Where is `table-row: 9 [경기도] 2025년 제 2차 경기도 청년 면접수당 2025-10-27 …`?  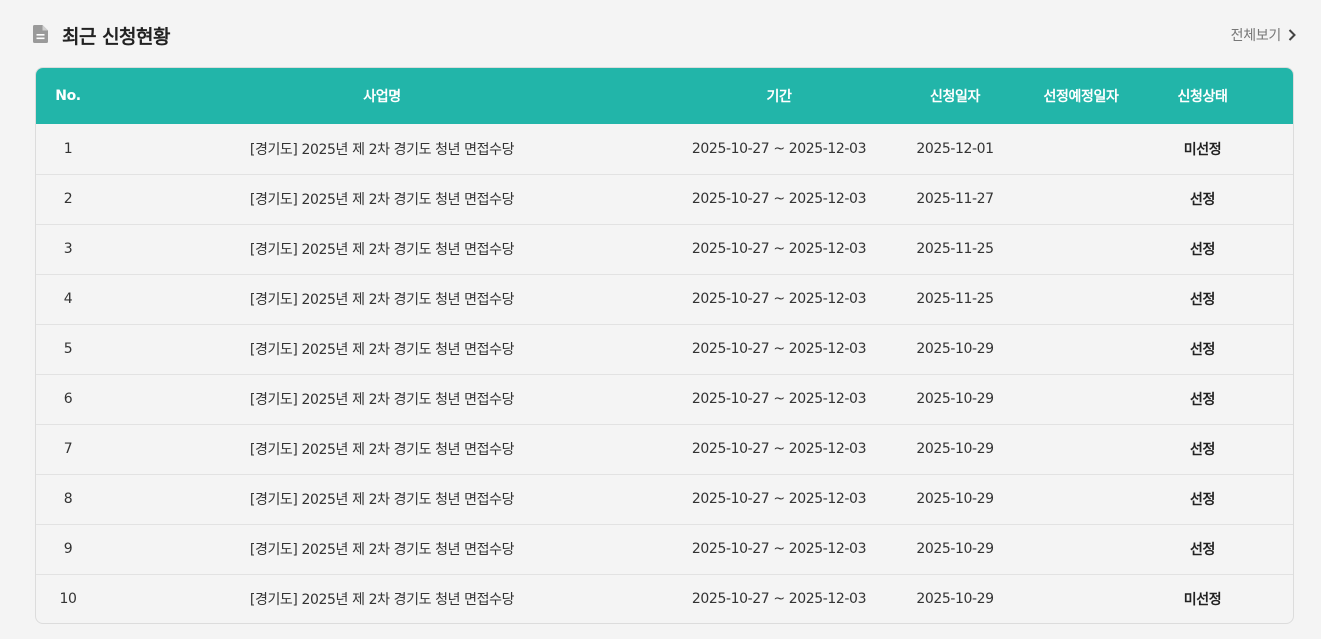
table-row: 9 [경기도] 2025년 제 2차 경기도 청년 면접수당 2025-10-27 … is located at coordinates (664, 549).